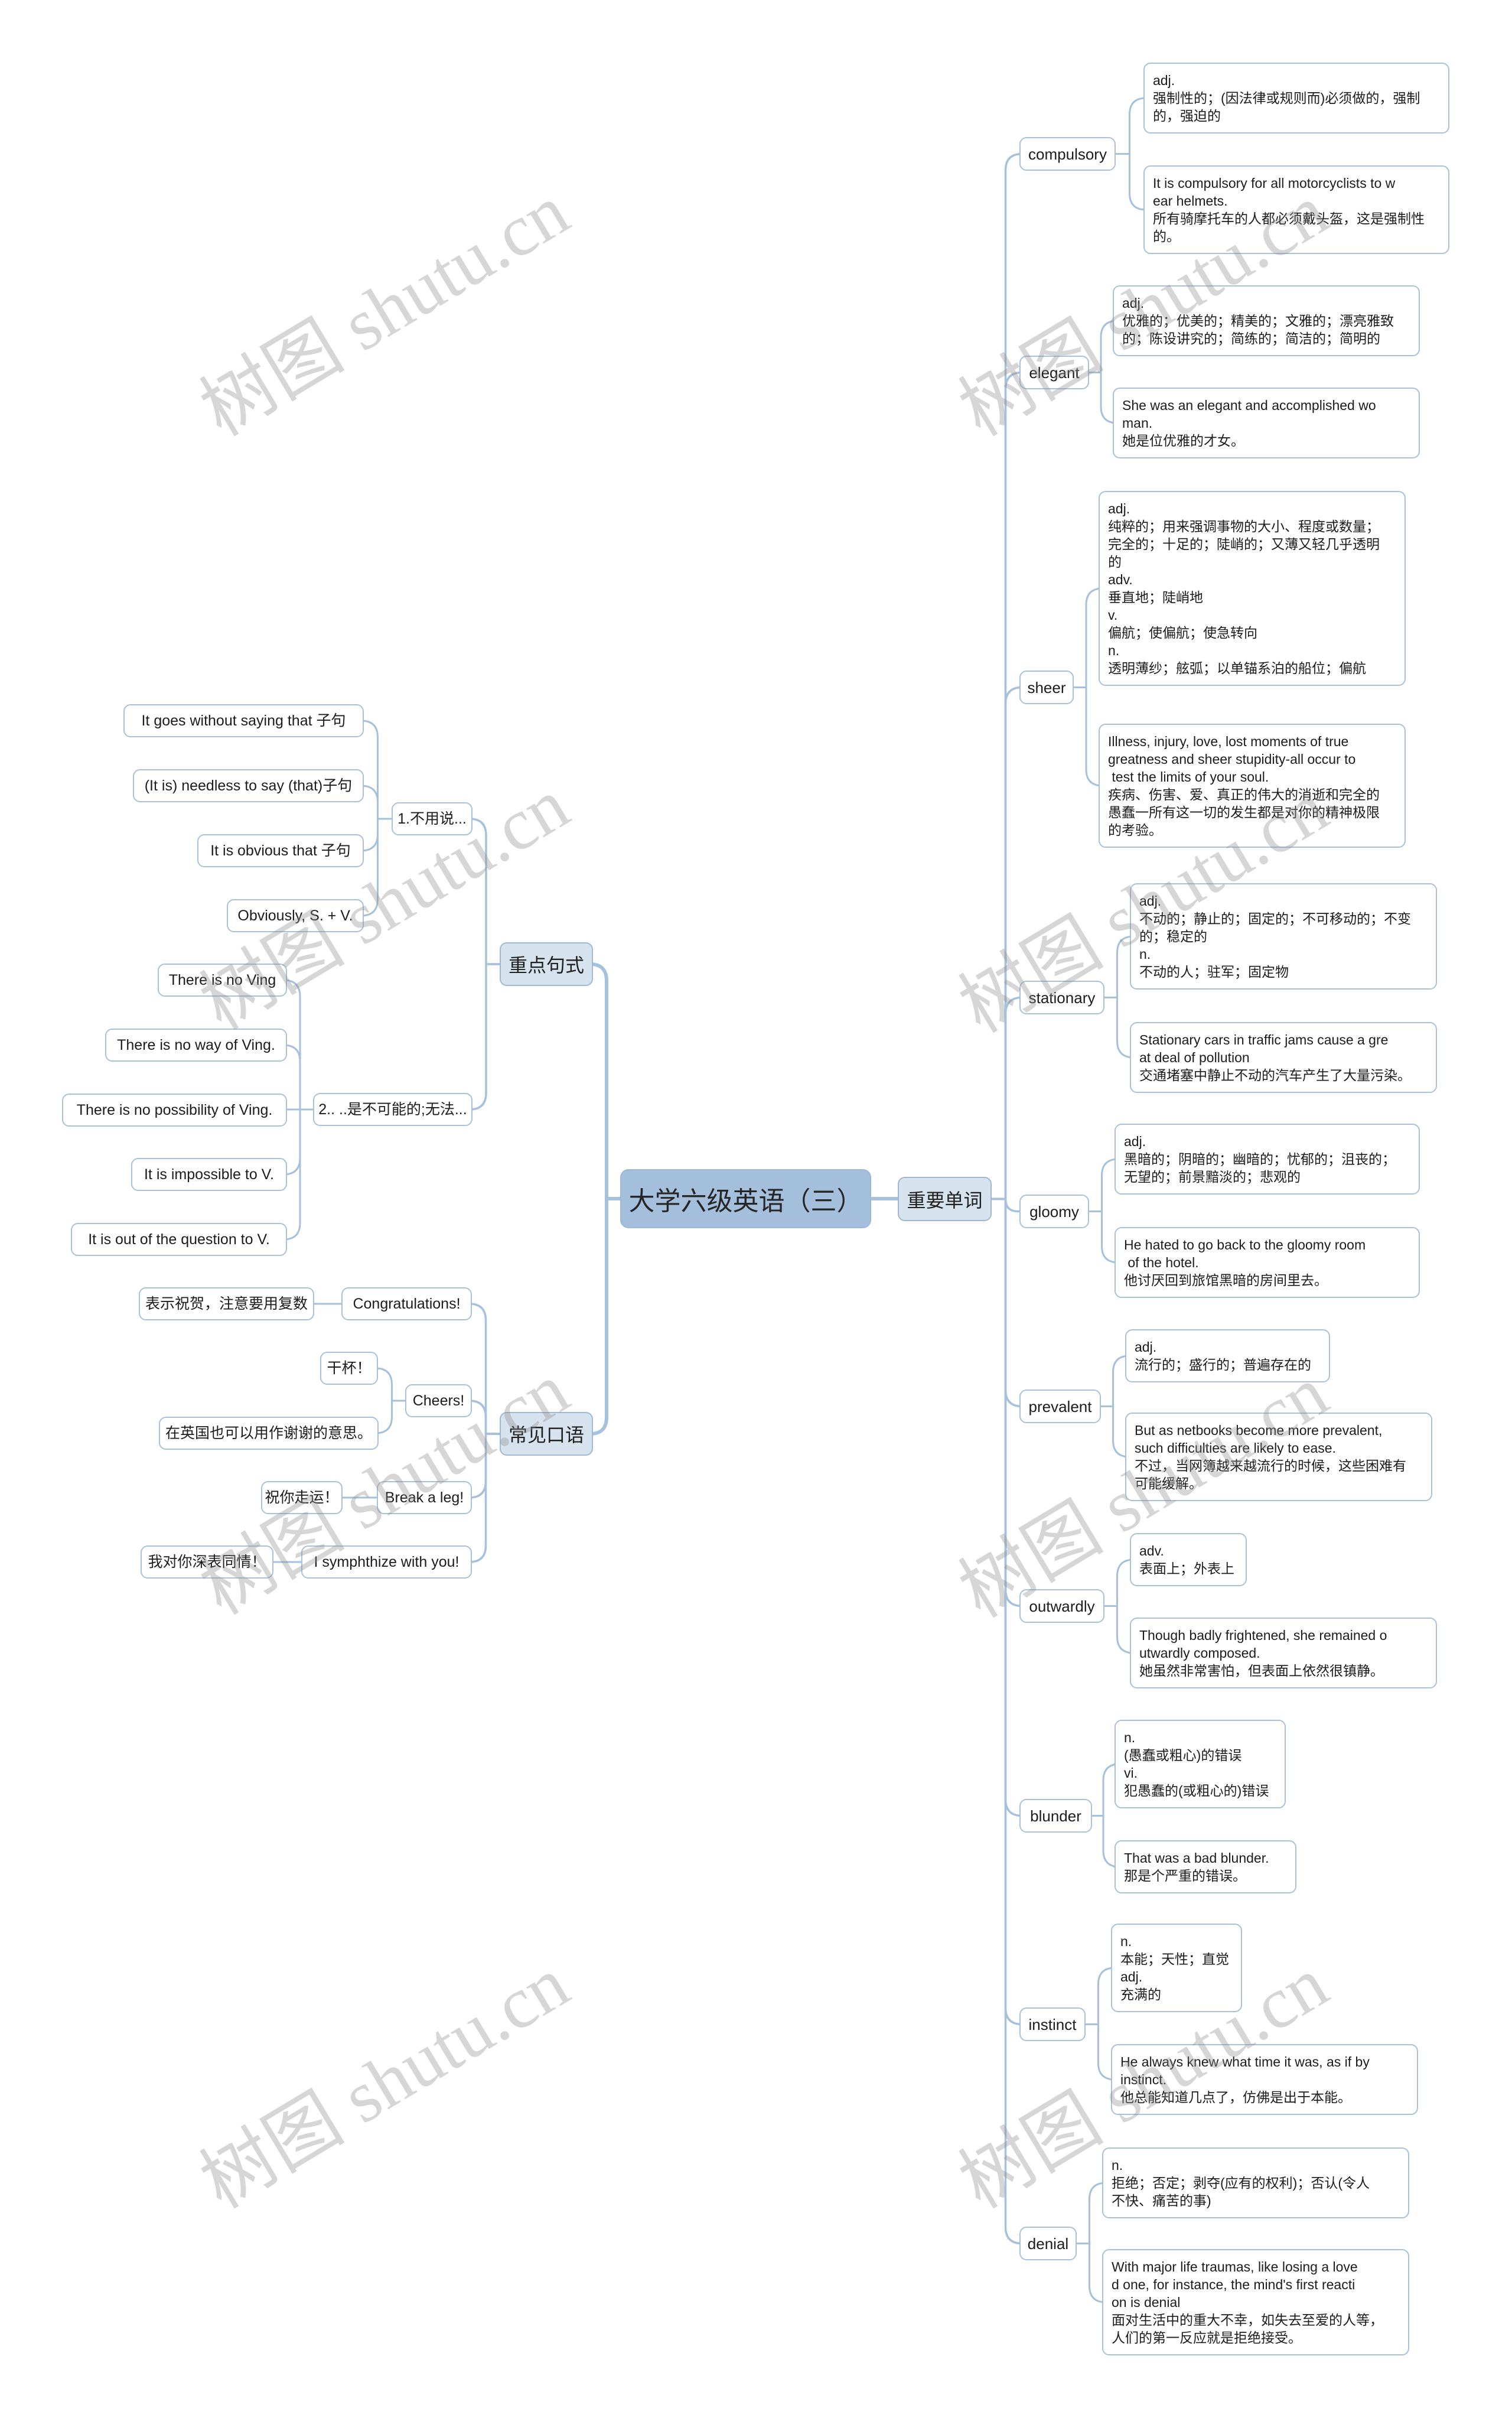  What do you see at coordinates (269, 1433) in the screenshot?
I see `phrase-note: 在英国也可以用作谢谢的意思。` at bounding box center [269, 1433].